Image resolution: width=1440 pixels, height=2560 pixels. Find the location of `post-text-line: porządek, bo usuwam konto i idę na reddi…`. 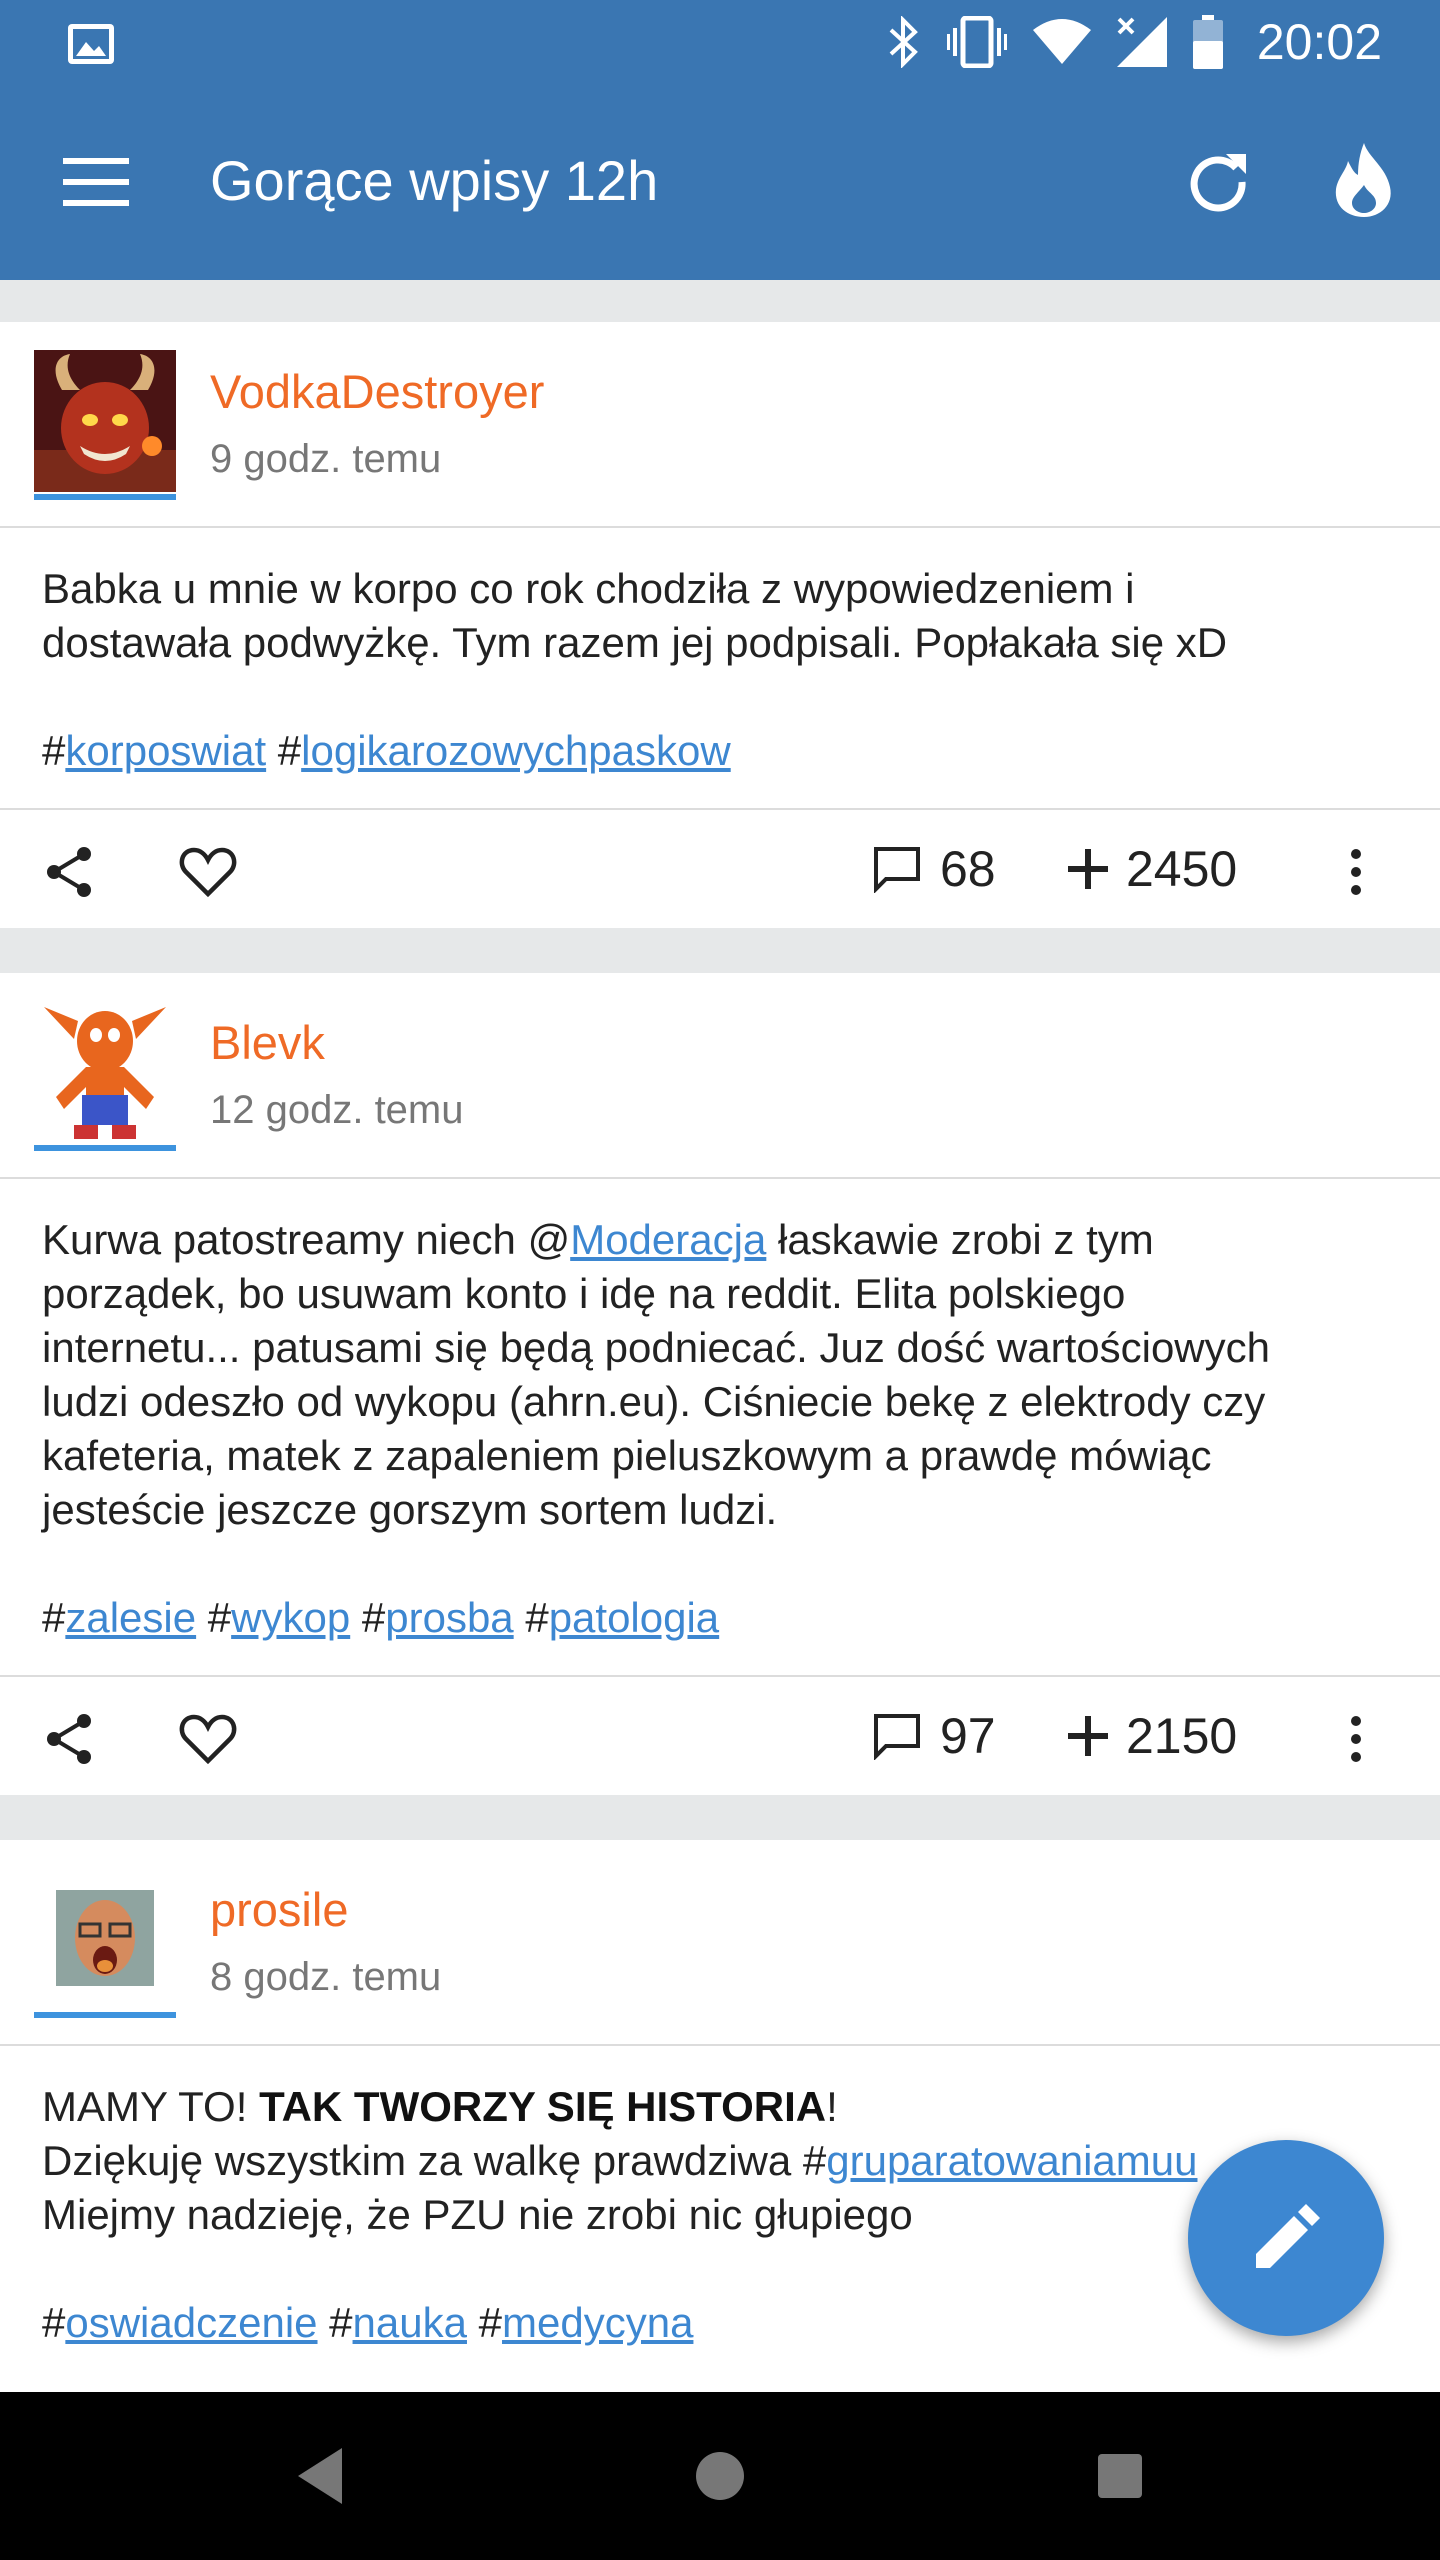

post-text-line: porządek, bo usuwam konto i idę na reddi… is located at coordinates (584, 1293).